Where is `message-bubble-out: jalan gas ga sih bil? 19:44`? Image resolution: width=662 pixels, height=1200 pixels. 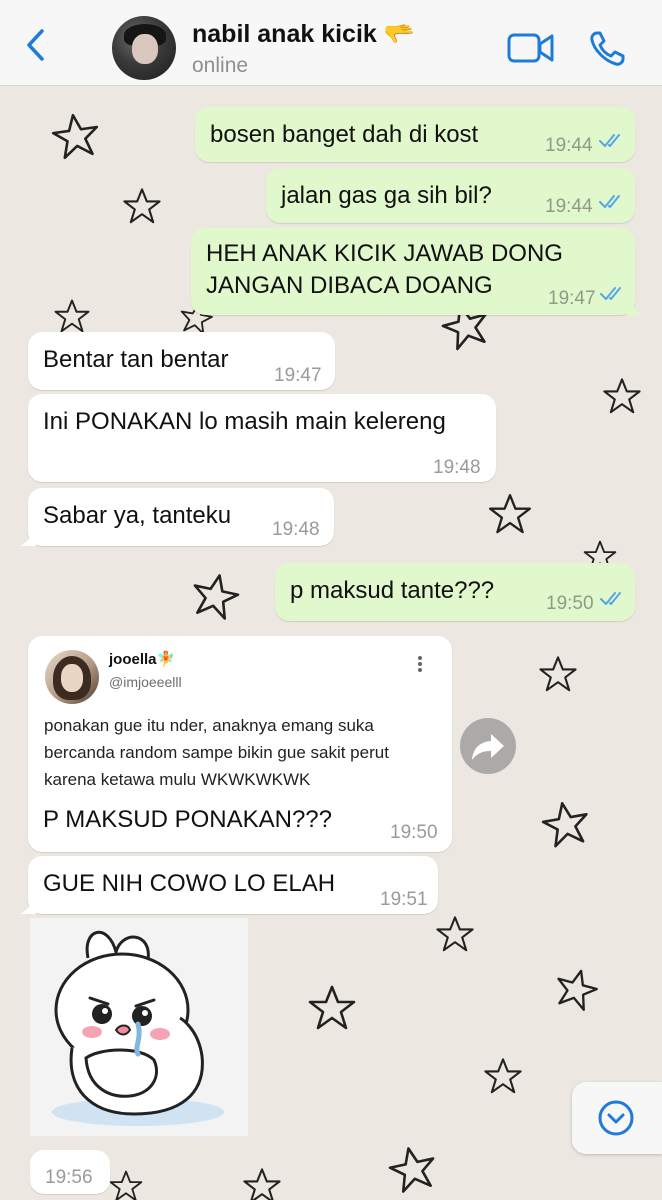
message-bubble-out: jalan gas ga sih bil? 19:44 is located at coordinates (450, 195).